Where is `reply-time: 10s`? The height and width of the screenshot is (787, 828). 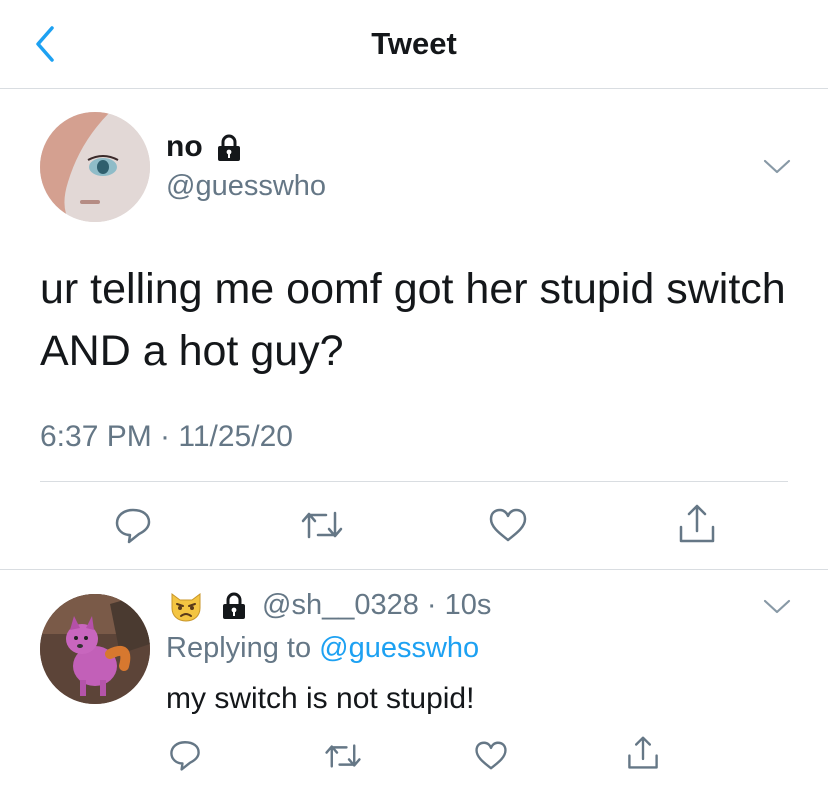 reply-time: 10s is located at coordinates (468, 605).